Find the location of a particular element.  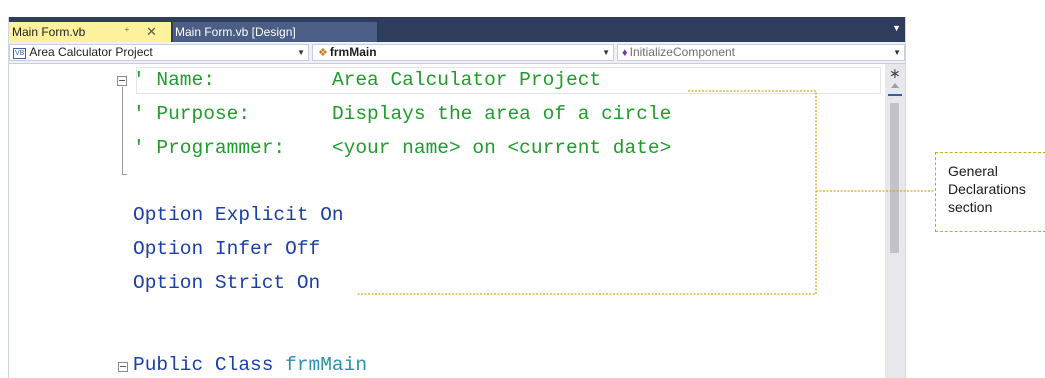

scroll-up-arrow-icon is located at coordinates (895, 85).